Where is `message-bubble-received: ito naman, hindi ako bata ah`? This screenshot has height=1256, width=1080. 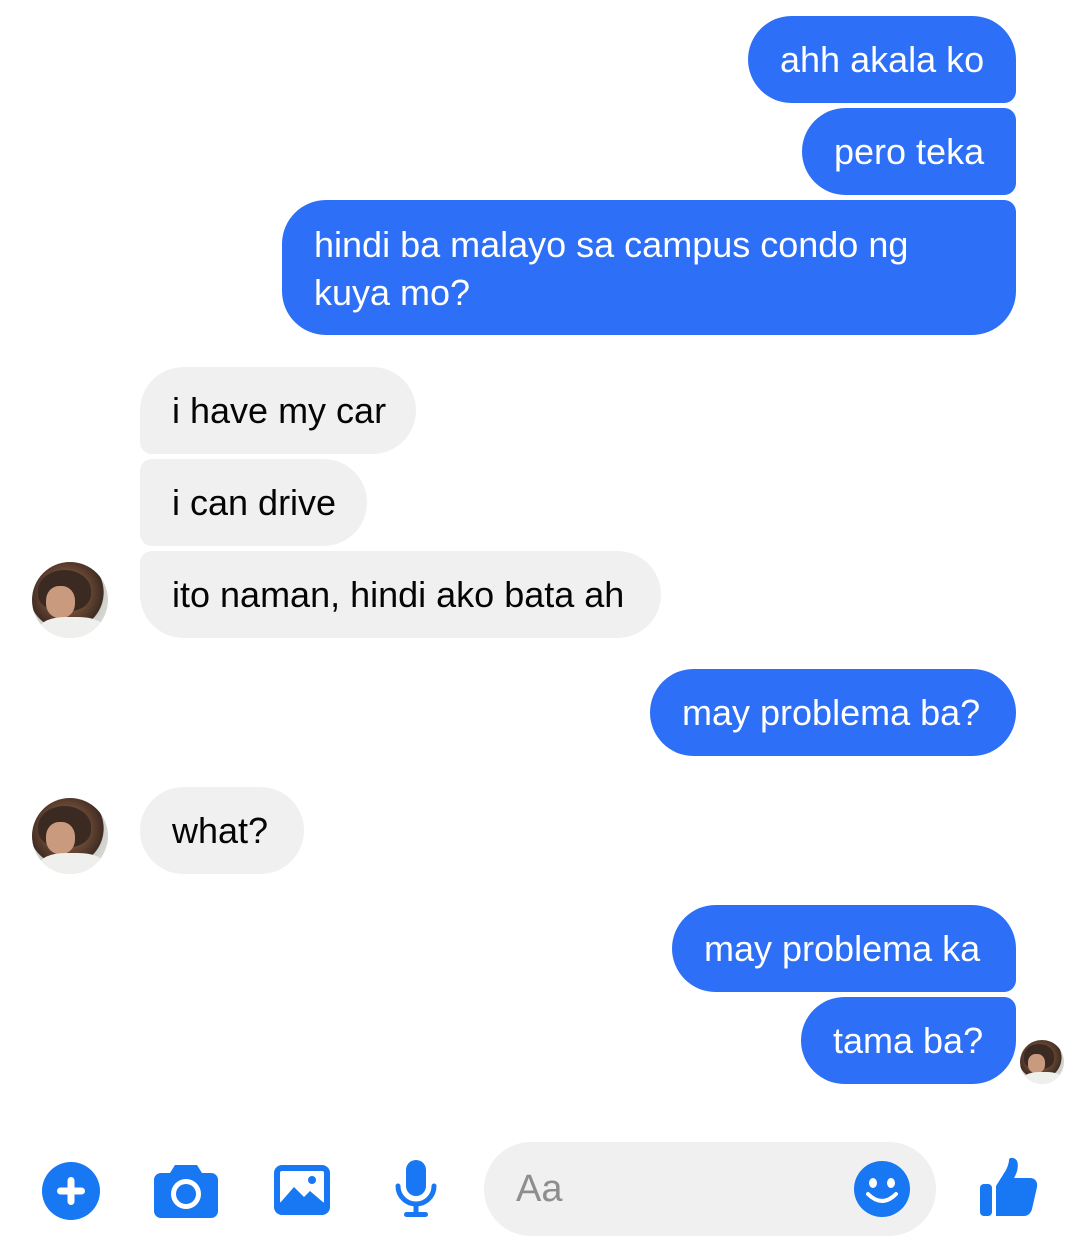 message-bubble-received: ito naman, hindi ako bata ah is located at coordinates (400, 594).